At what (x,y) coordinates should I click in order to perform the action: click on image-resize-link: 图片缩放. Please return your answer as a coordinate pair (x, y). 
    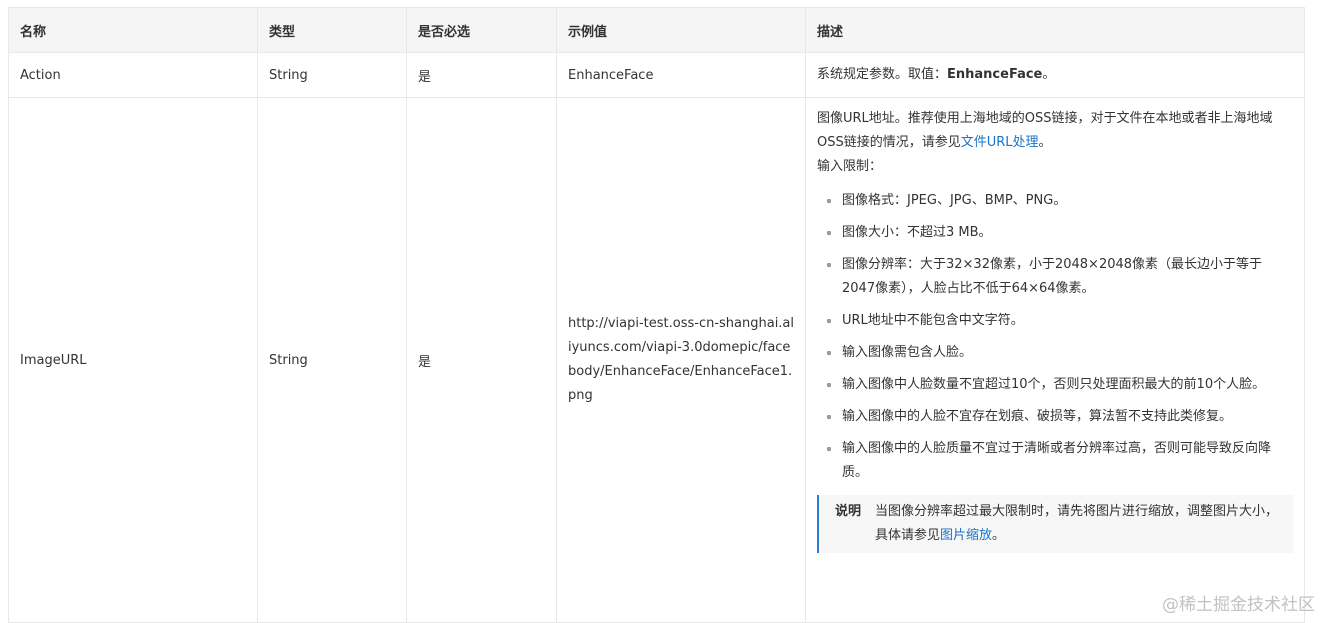
    Looking at the image, I should click on (966, 535).